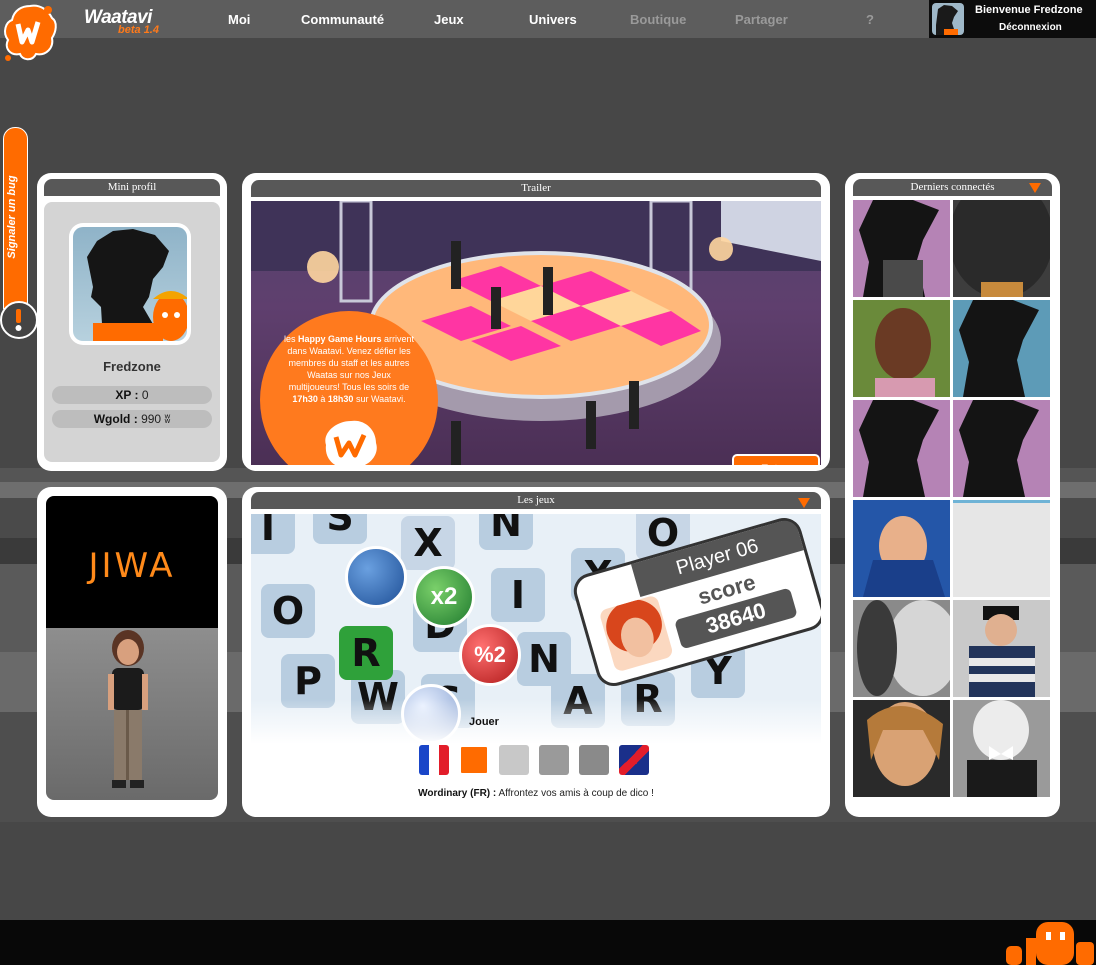 This screenshot has width=1096, height=965. Describe the element at coordinates (19, 320) in the screenshot. I see `warning-icon` at that location.